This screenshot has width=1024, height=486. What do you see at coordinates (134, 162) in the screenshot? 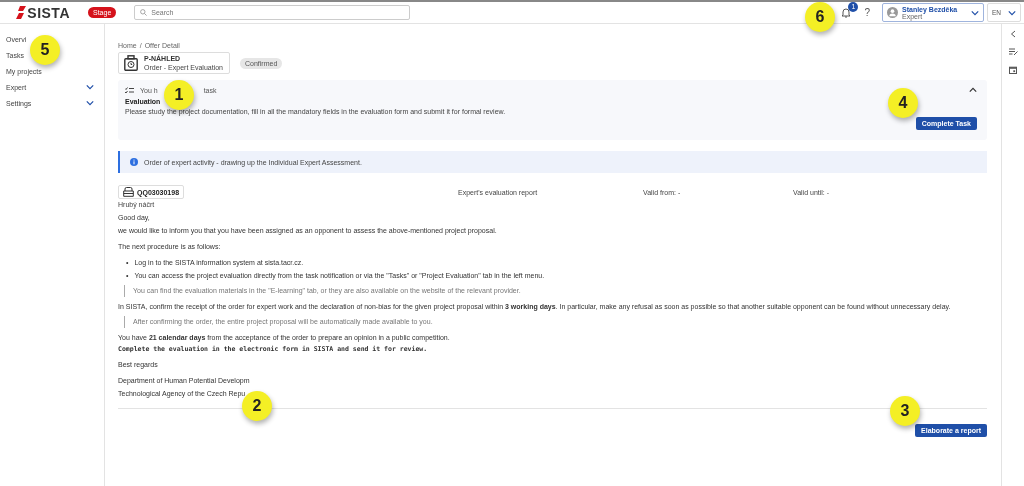
I see `info-icon` at bounding box center [134, 162].